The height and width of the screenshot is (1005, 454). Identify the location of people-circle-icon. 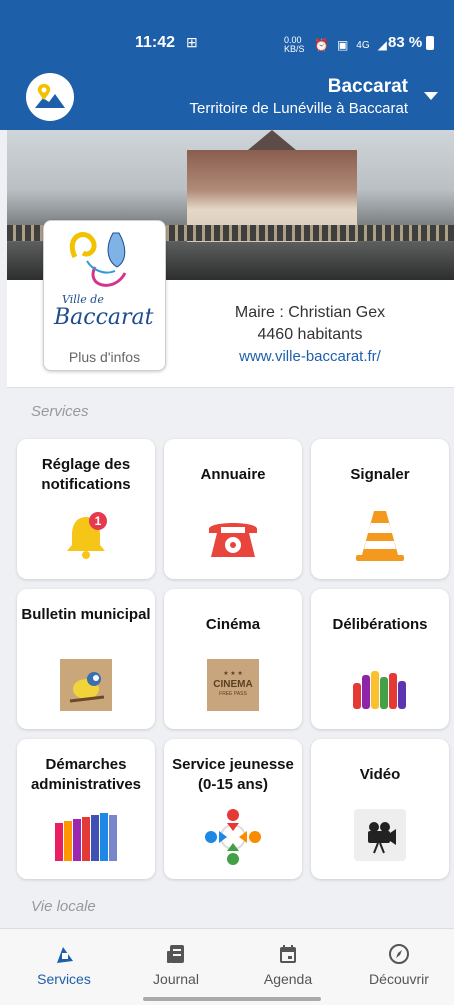
(233, 837).